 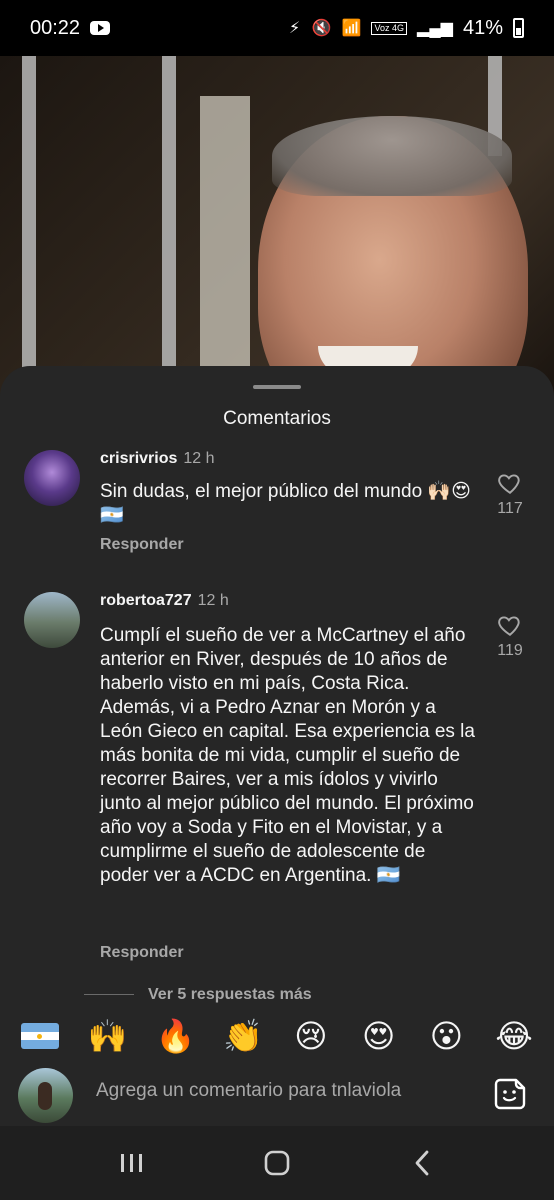 I want to click on wifi-icon: 📶, so click(x=351, y=28).